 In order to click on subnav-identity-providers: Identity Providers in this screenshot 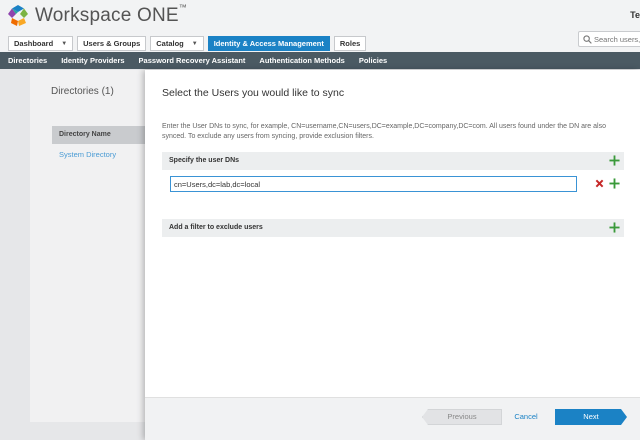, I will do `click(92, 60)`.